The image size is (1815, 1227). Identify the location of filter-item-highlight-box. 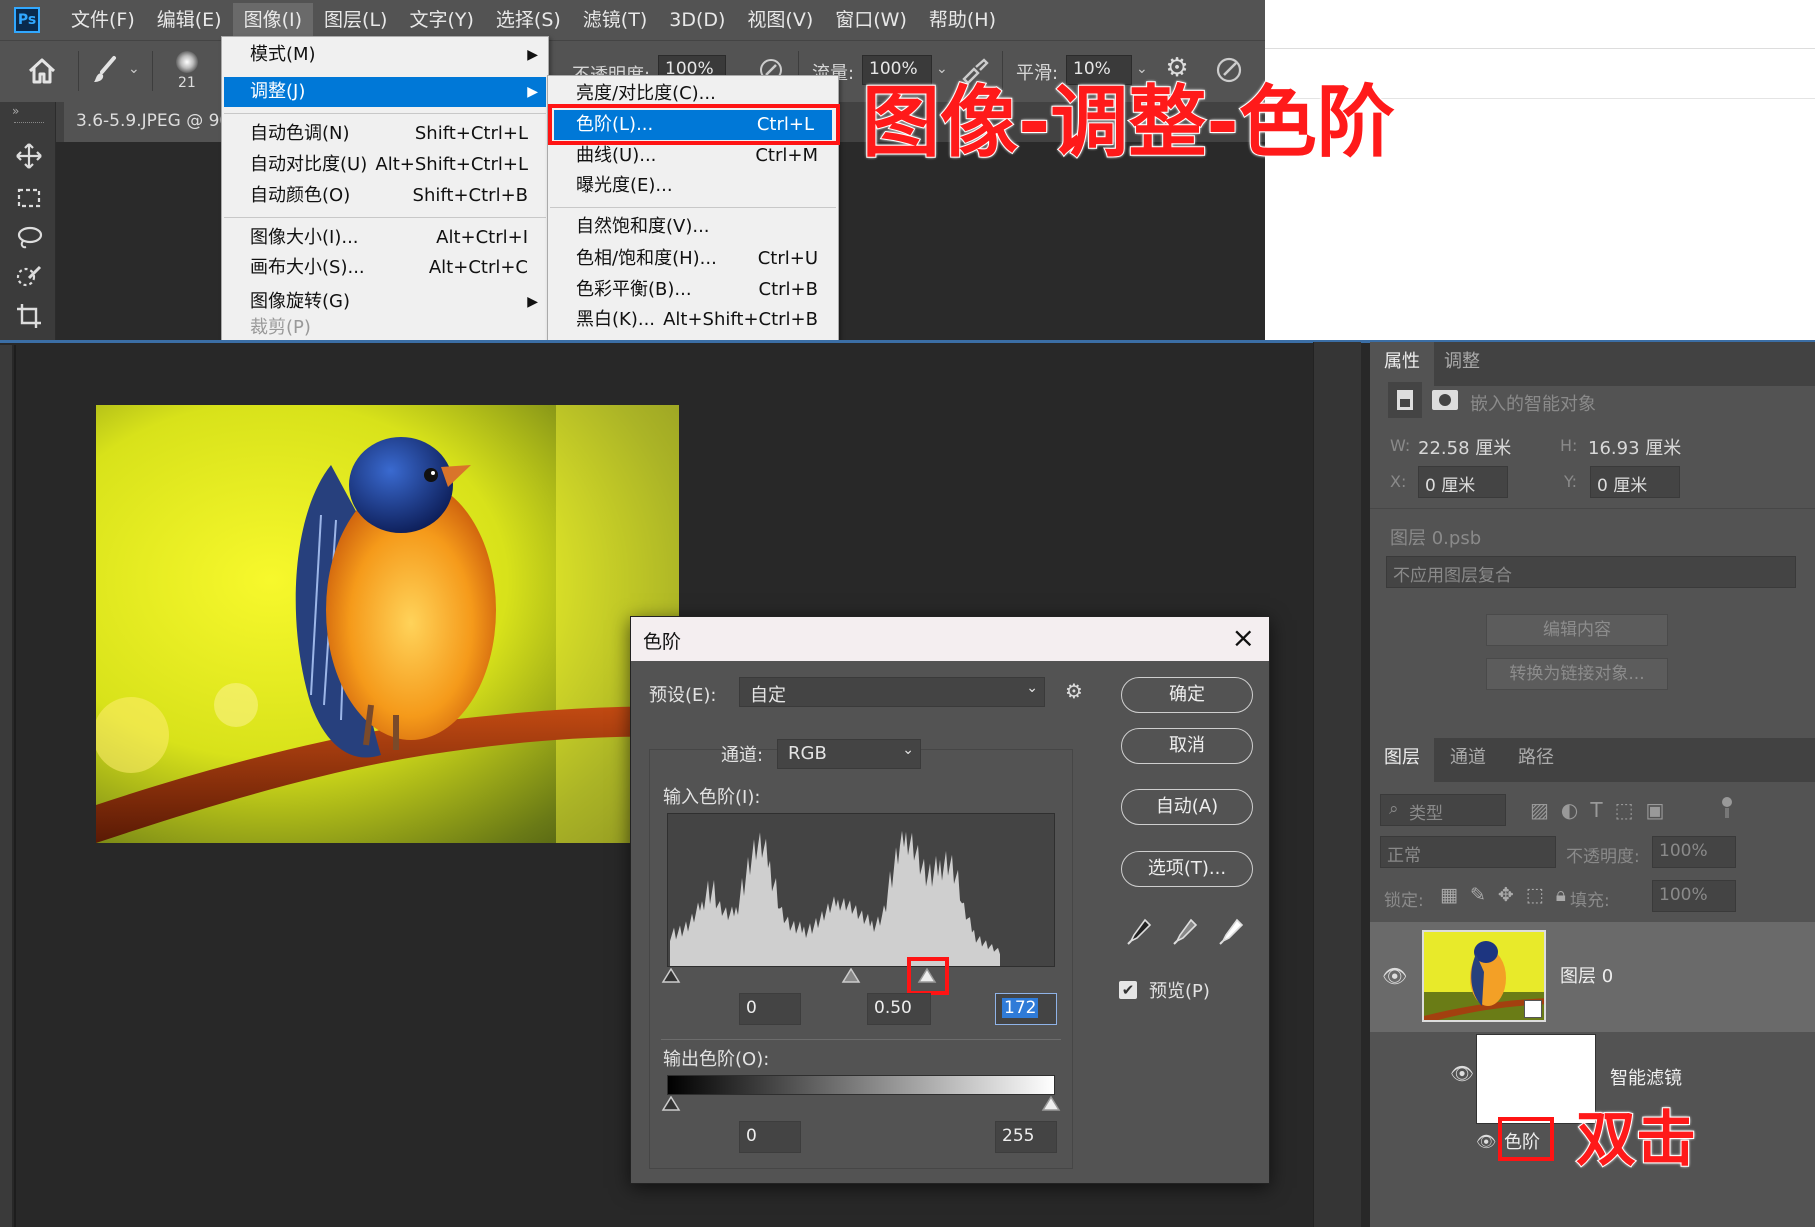
(1526, 1139).